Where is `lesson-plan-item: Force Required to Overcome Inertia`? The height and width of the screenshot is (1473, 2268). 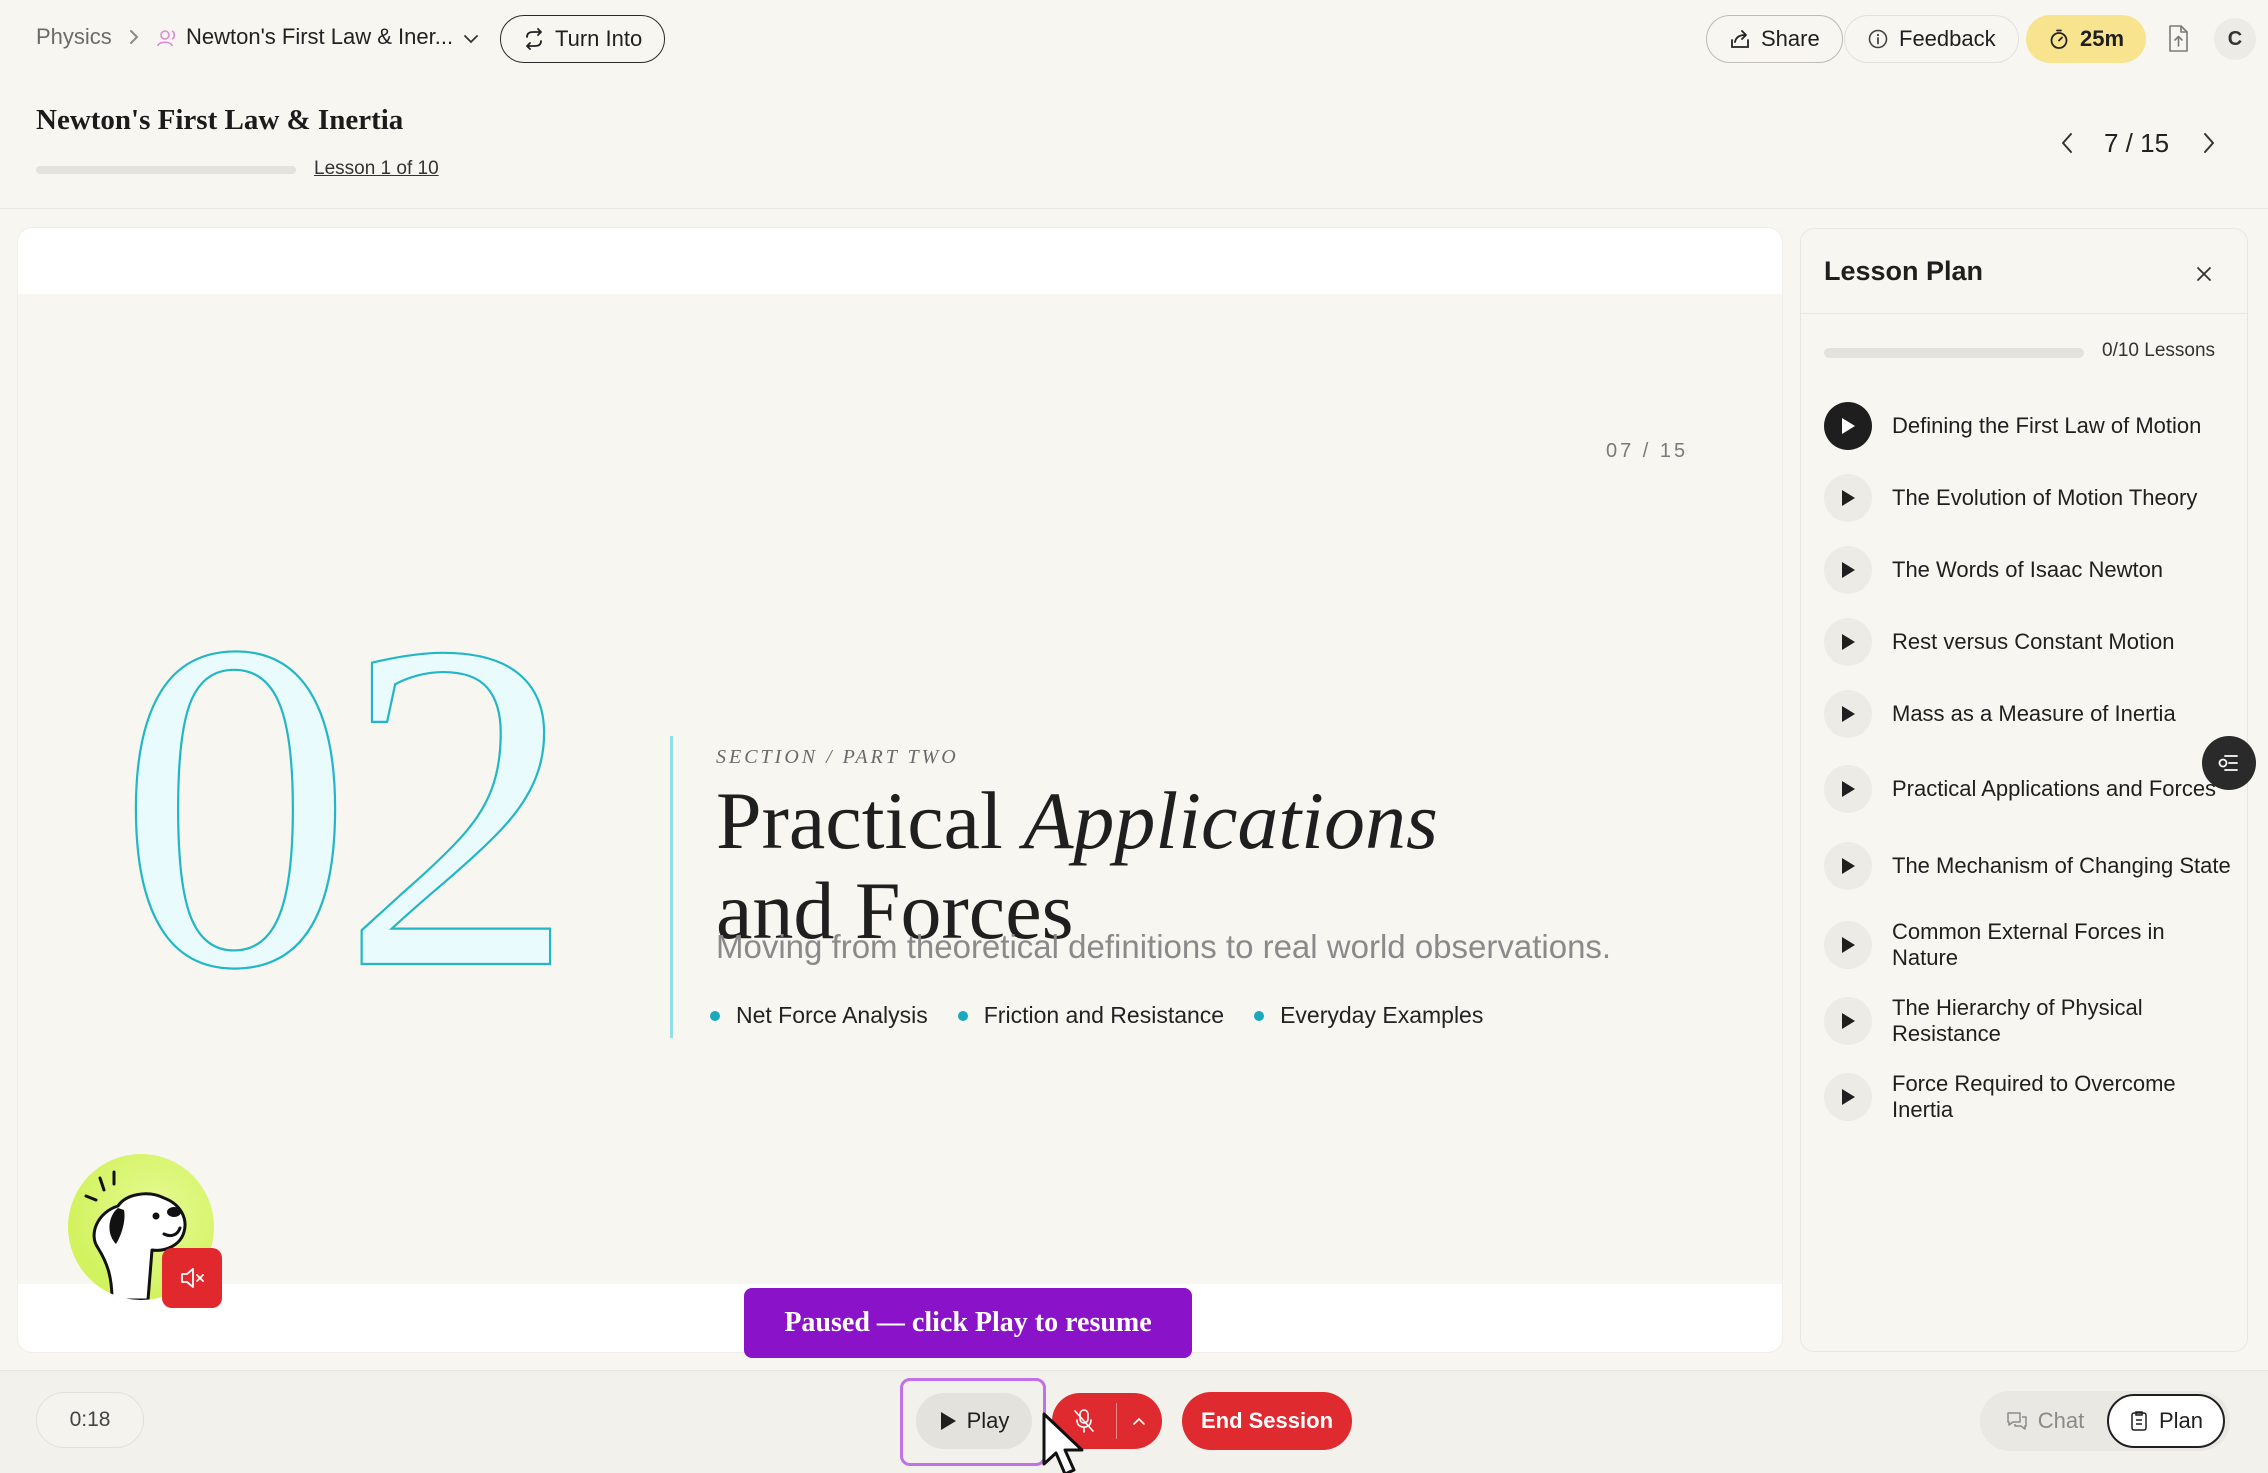
lesson-plan-item: Force Required to Overcome Inertia is located at coordinates (2029, 1097).